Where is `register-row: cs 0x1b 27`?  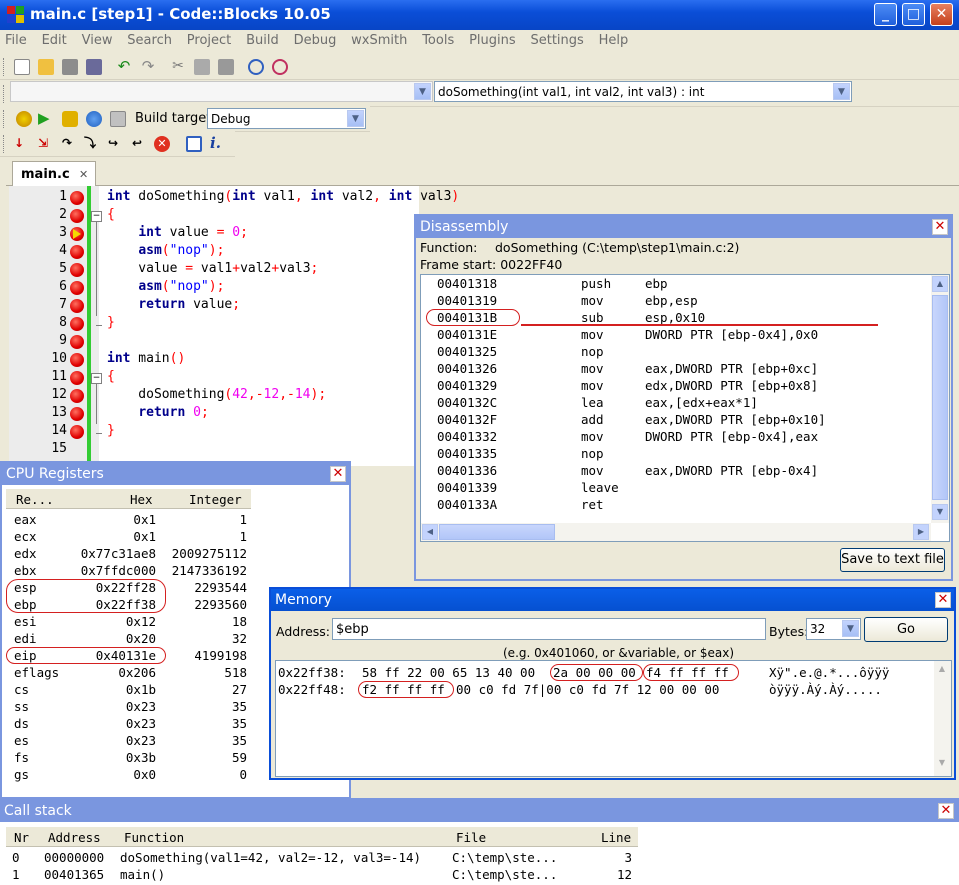 register-row: cs 0x1b 27 is located at coordinates (128, 690).